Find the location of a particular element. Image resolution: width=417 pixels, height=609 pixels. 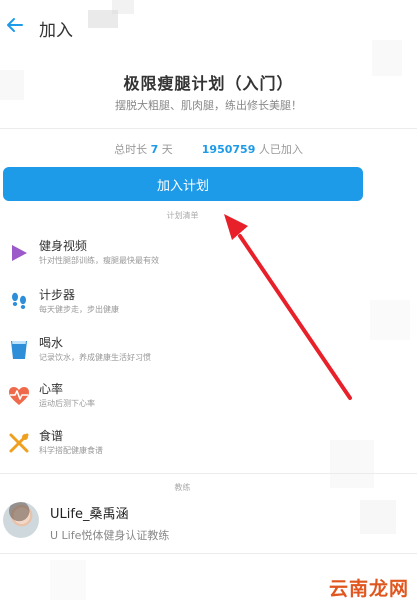

duration-unit: 天 is located at coordinates (167, 149).